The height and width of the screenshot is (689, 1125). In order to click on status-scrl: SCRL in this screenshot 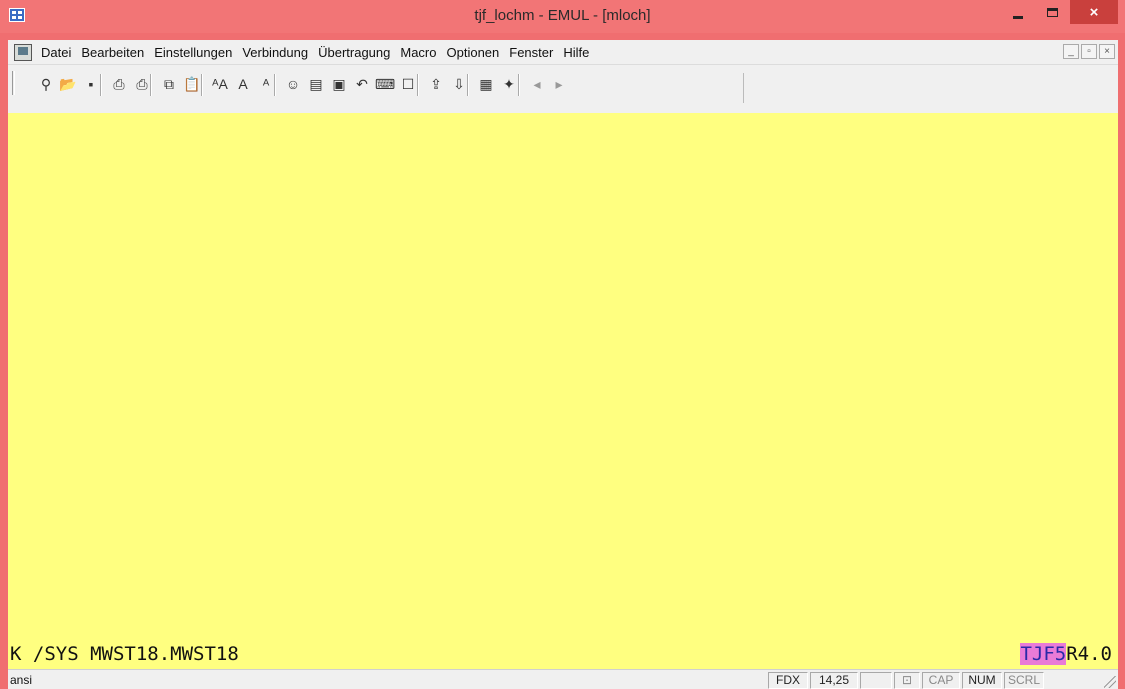, I will do `click(1024, 680)`.